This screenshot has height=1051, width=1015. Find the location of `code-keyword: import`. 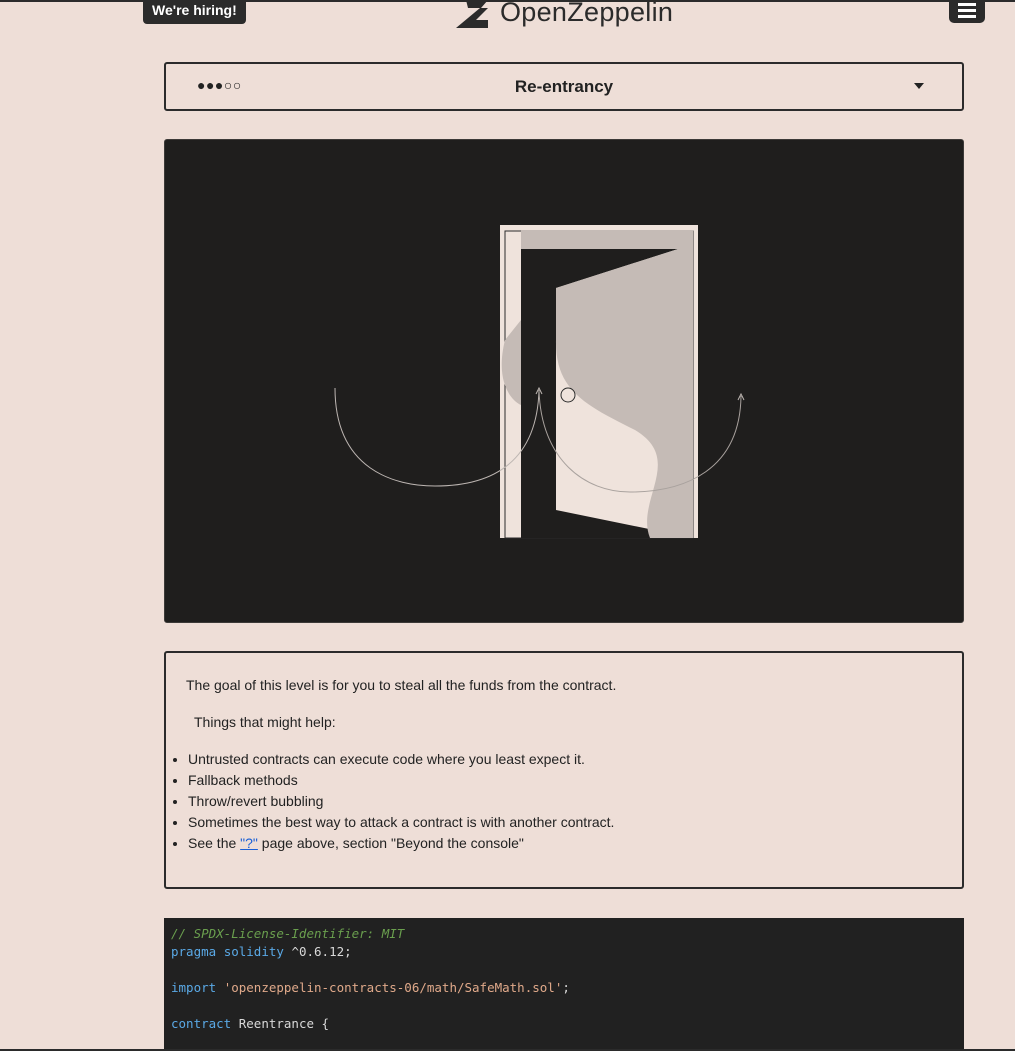

code-keyword: import is located at coordinates (194, 987).